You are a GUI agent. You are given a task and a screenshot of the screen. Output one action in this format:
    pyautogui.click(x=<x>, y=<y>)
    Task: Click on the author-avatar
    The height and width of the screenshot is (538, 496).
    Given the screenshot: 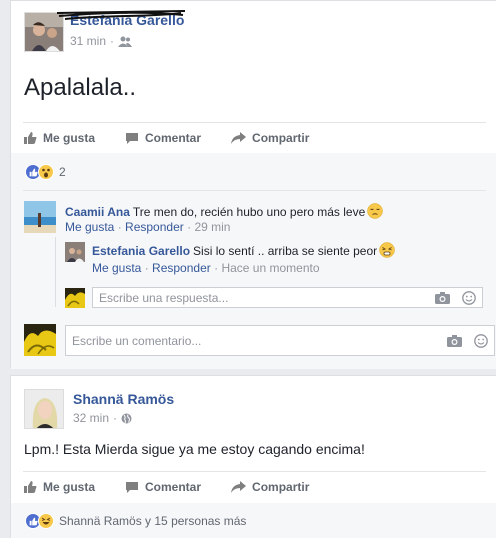 What is the action you would take?
    pyautogui.click(x=44, y=409)
    